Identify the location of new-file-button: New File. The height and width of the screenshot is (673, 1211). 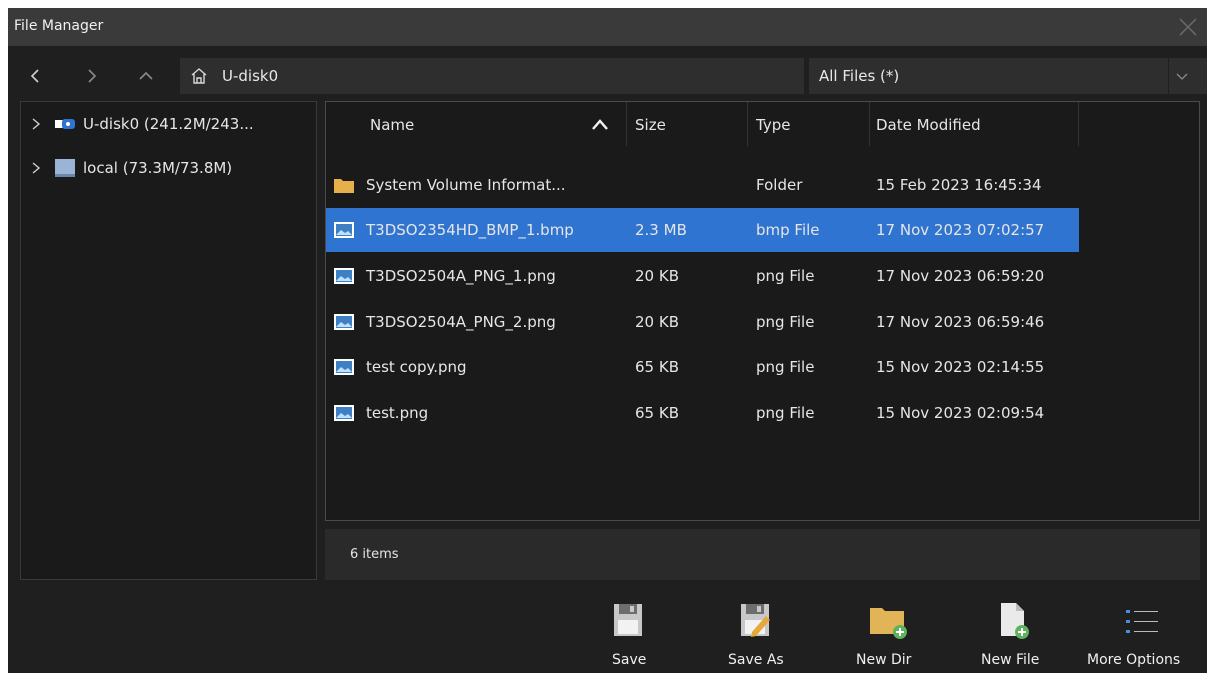
(1010, 630).